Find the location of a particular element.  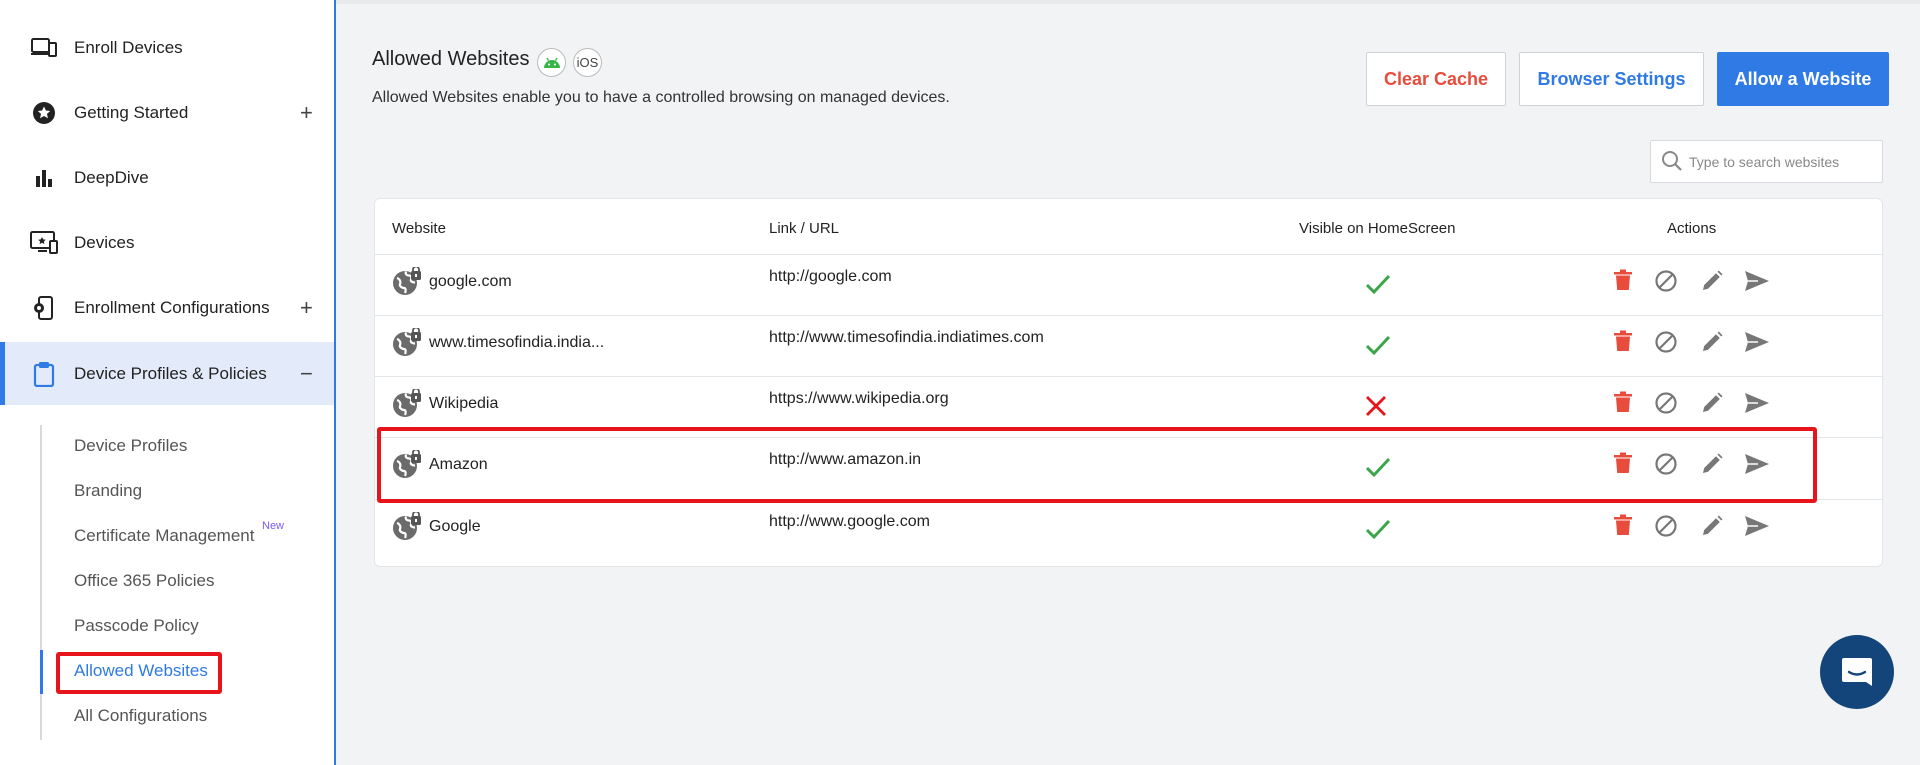

clear-cache-button: Clear Cache is located at coordinates (1436, 79).